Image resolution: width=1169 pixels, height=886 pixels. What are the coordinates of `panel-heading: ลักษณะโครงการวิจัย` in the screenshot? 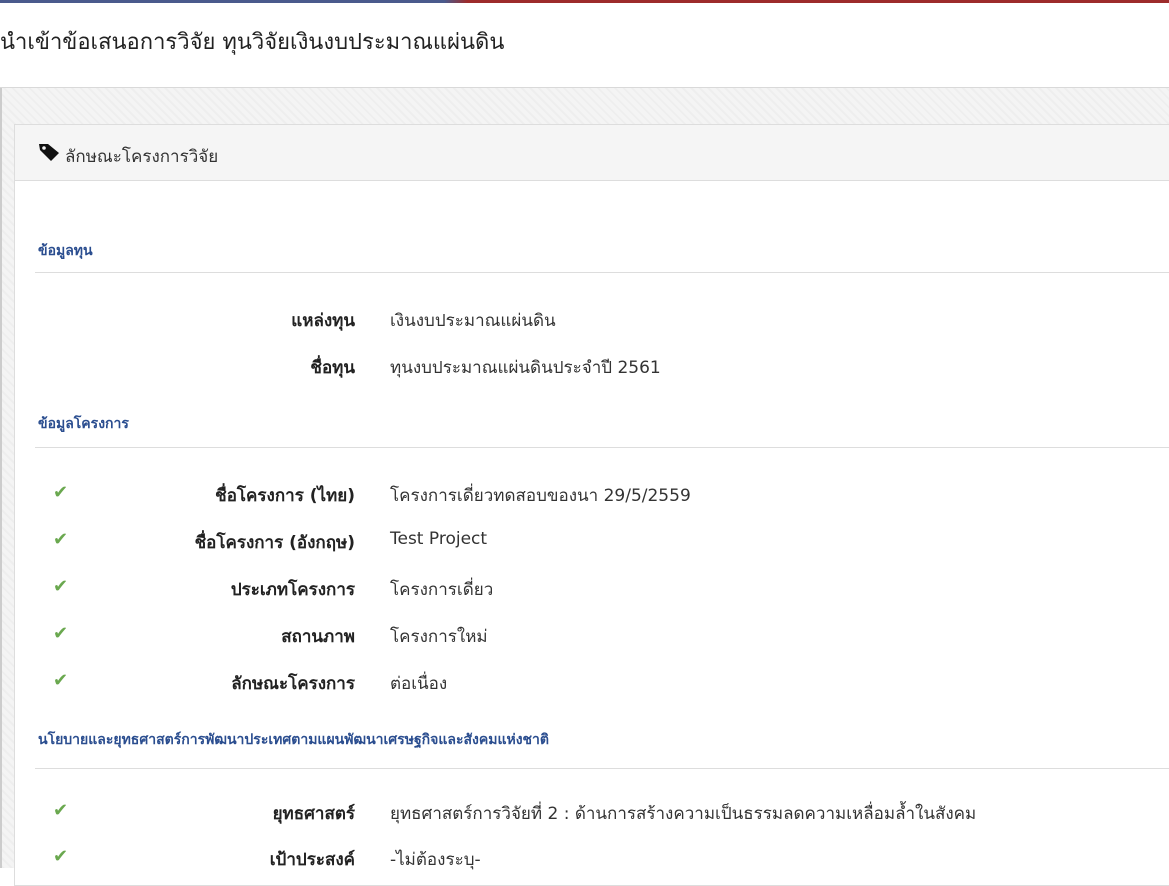 It's located at (592, 153).